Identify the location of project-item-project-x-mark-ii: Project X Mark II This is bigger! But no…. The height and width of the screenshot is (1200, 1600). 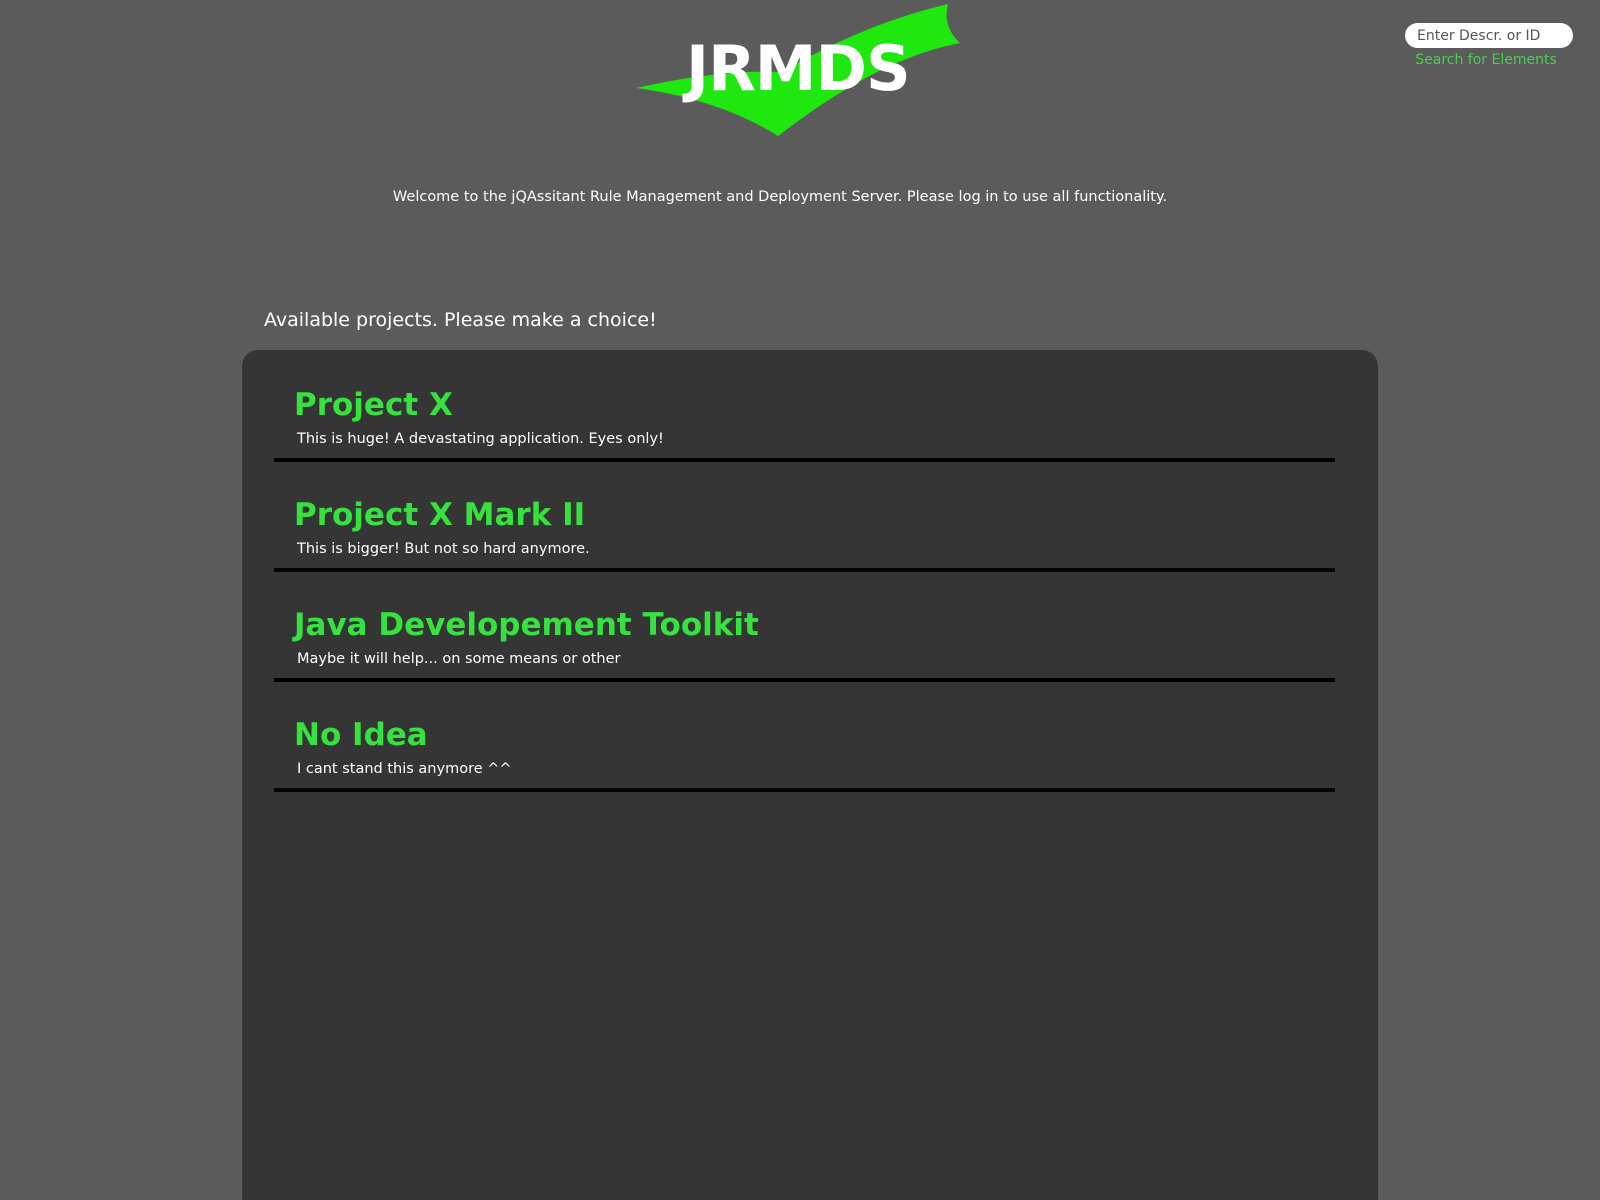
(804, 516).